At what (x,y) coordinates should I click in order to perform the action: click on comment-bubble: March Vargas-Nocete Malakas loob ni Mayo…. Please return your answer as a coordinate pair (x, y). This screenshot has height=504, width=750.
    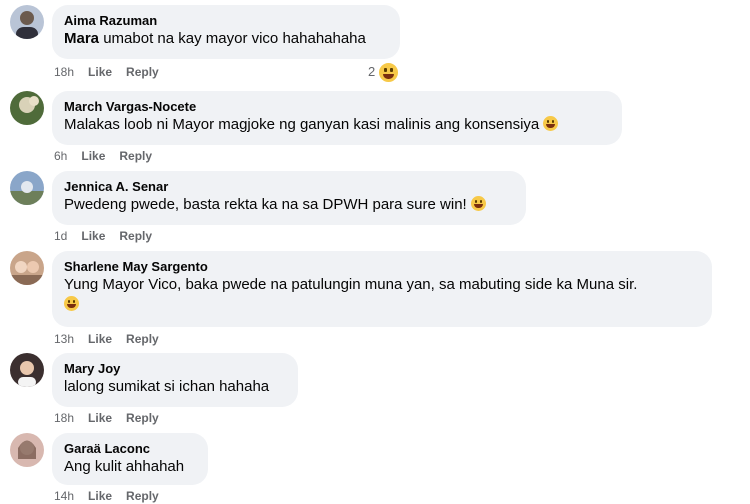
    Looking at the image, I should click on (337, 118).